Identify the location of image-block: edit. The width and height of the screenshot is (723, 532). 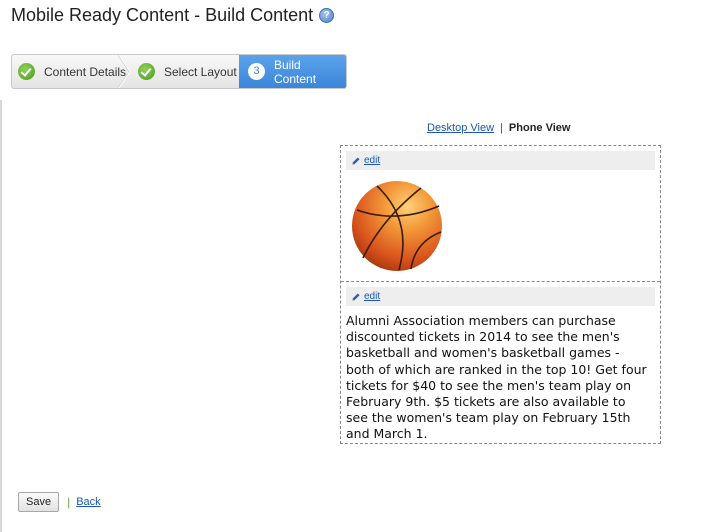
(500, 214).